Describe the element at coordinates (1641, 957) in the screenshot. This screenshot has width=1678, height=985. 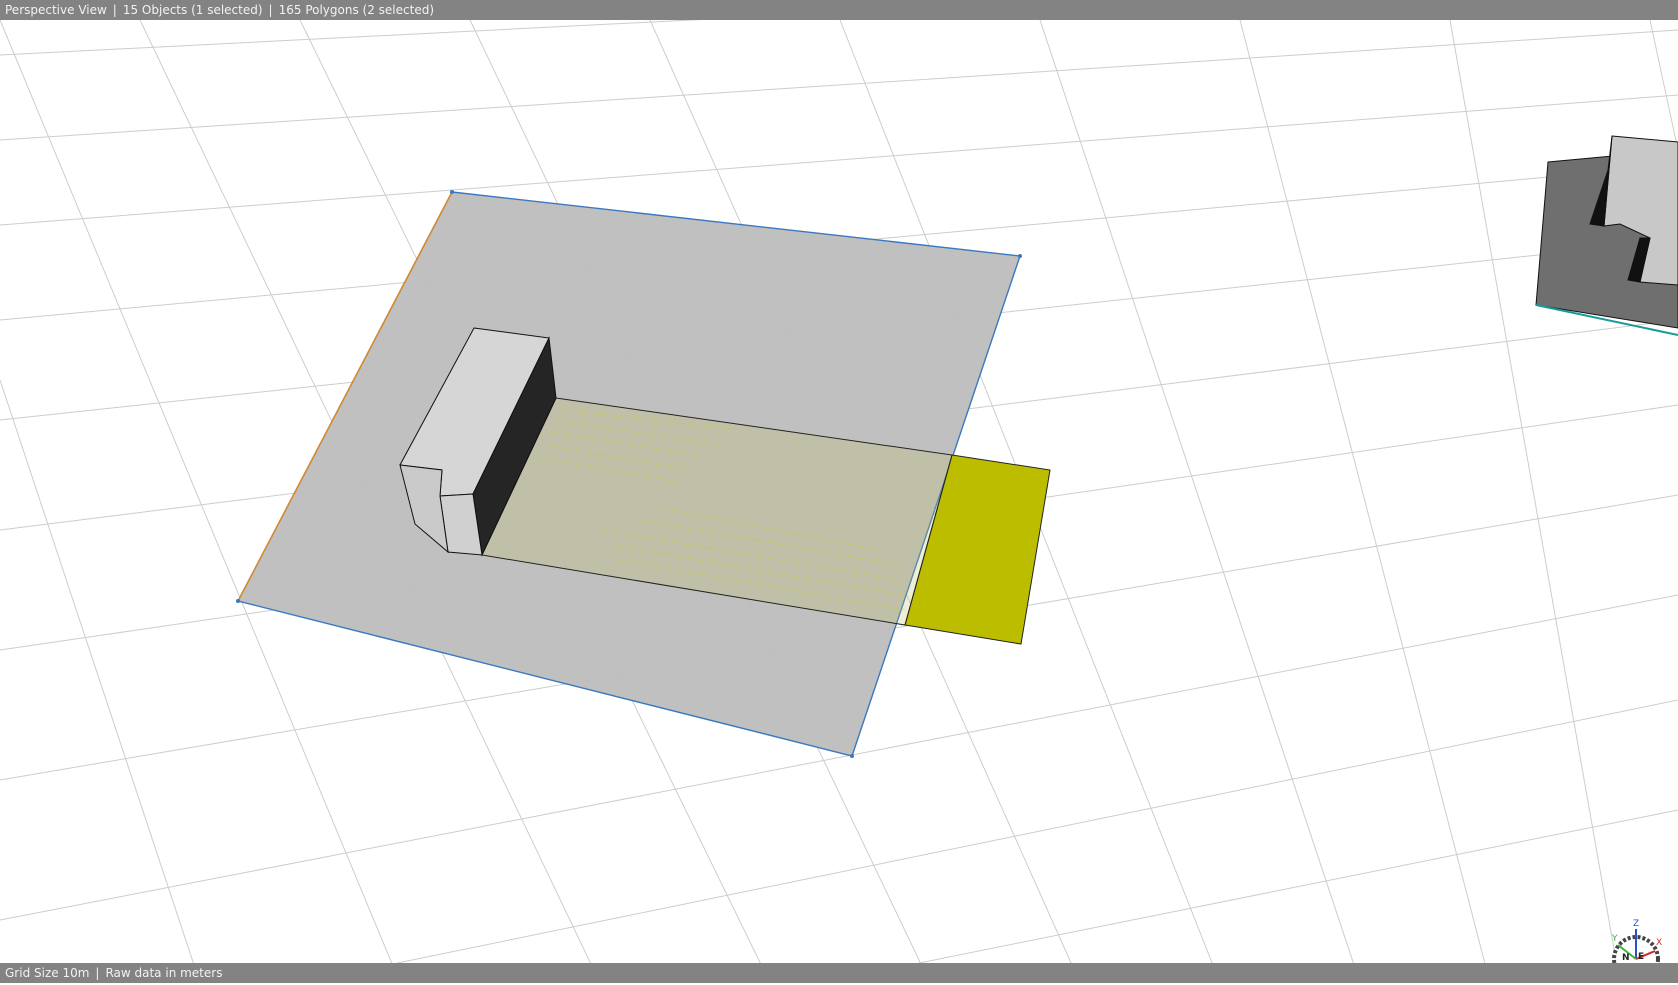
I see `compass-letter-e: E` at that location.